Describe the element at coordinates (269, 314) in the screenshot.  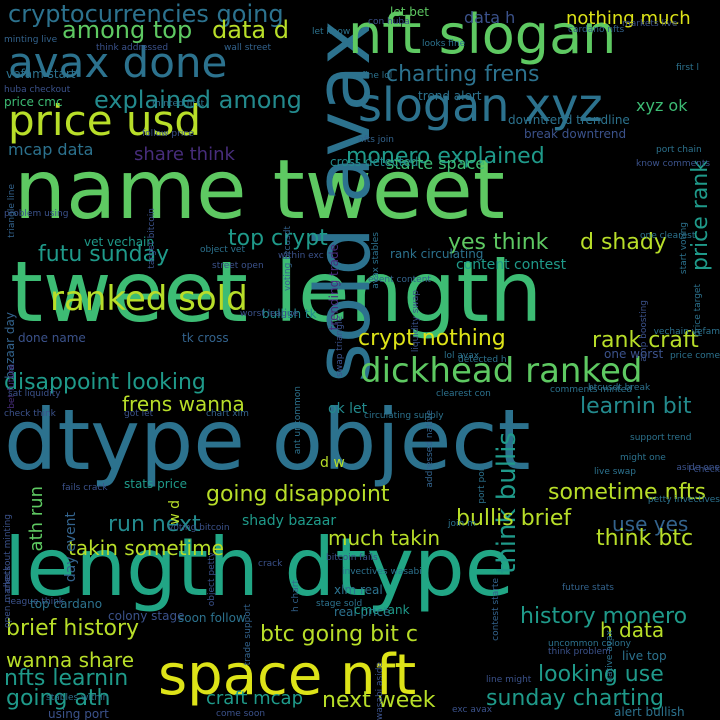
I see `word-worst-league: worst league` at that location.